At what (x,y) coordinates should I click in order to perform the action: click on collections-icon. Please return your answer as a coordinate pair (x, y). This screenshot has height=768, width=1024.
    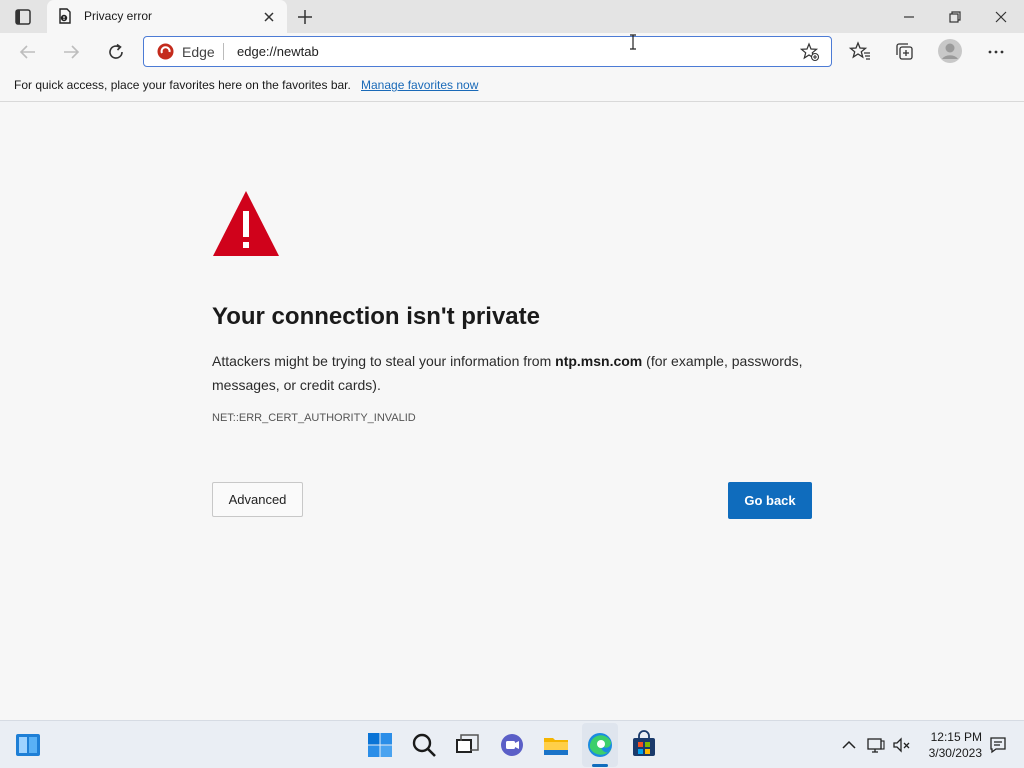
    Looking at the image, I should click on (905, 52).